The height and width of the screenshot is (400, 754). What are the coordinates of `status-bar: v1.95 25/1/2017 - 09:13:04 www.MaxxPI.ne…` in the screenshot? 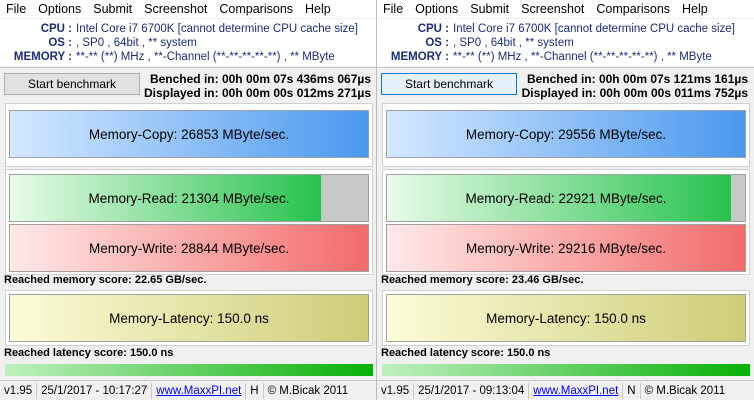 It's located at (565, 390).